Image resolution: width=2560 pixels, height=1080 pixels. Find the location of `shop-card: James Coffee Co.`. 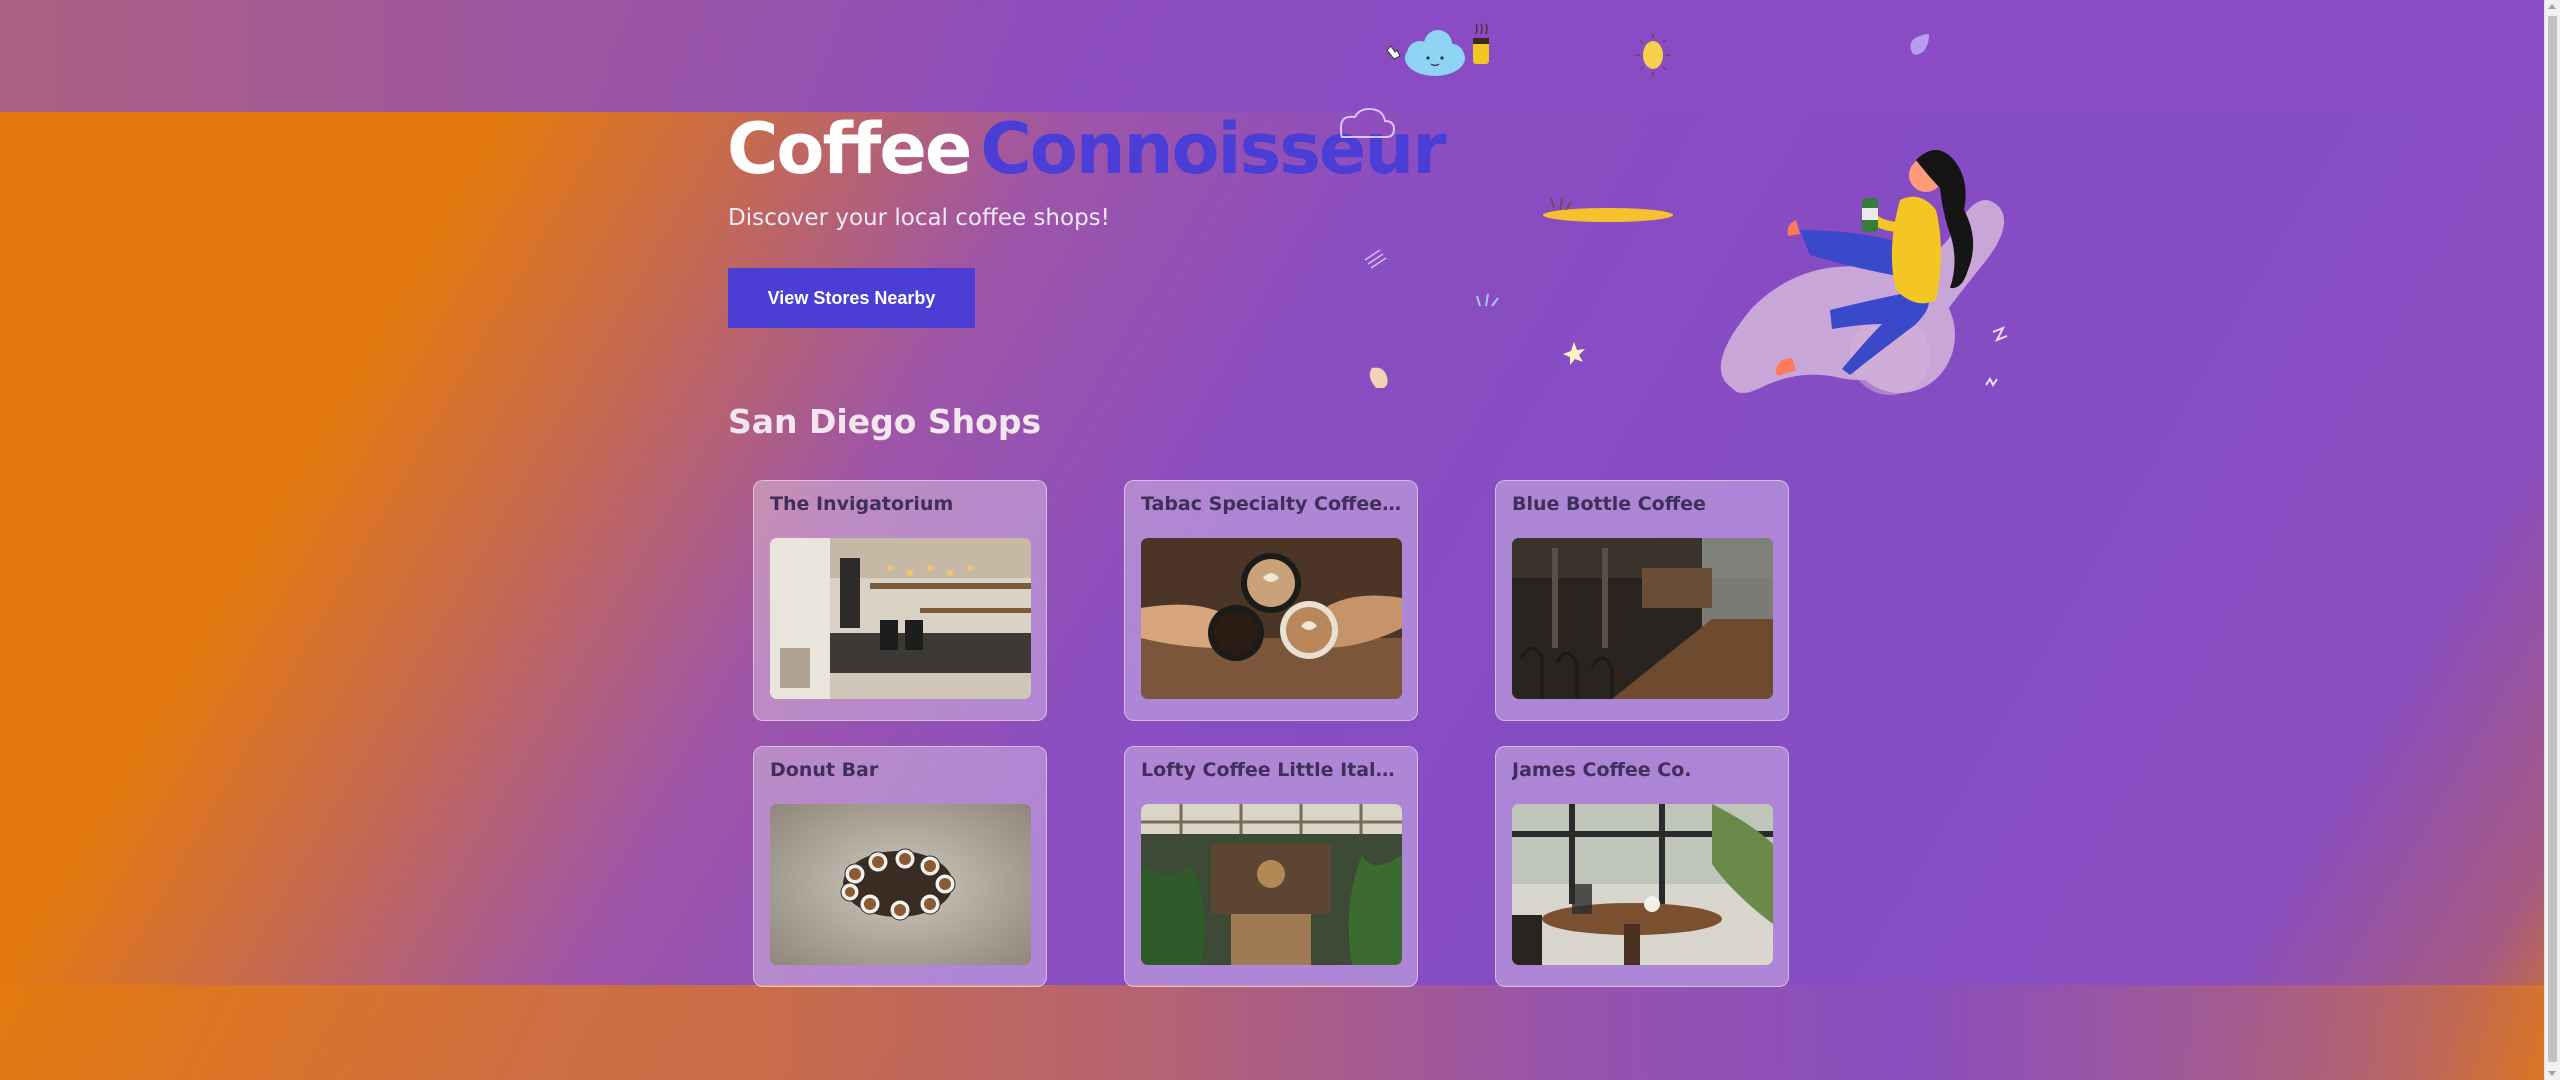

shop-card: James Coffee Co. is located at coordinates (1642, 866).